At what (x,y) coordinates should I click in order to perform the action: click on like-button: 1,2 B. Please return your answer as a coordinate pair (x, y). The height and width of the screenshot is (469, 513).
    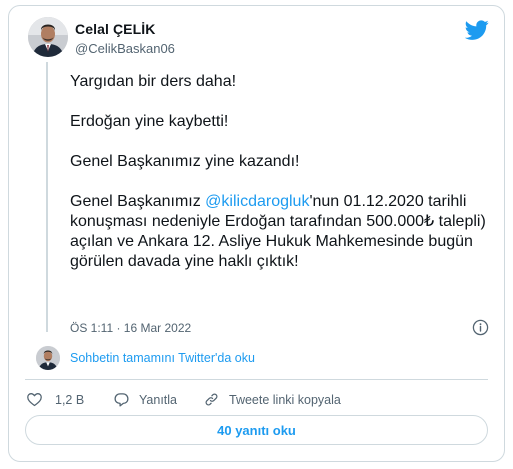
    Looking at the image, I should click on (55, 399).